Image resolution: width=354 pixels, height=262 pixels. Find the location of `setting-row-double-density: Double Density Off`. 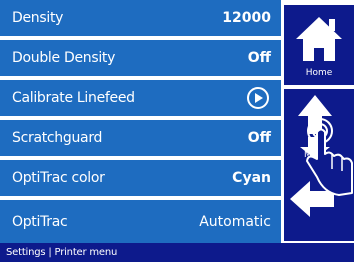

setting-row-double-density: Double Density Off is located at coordinates (140, 59).